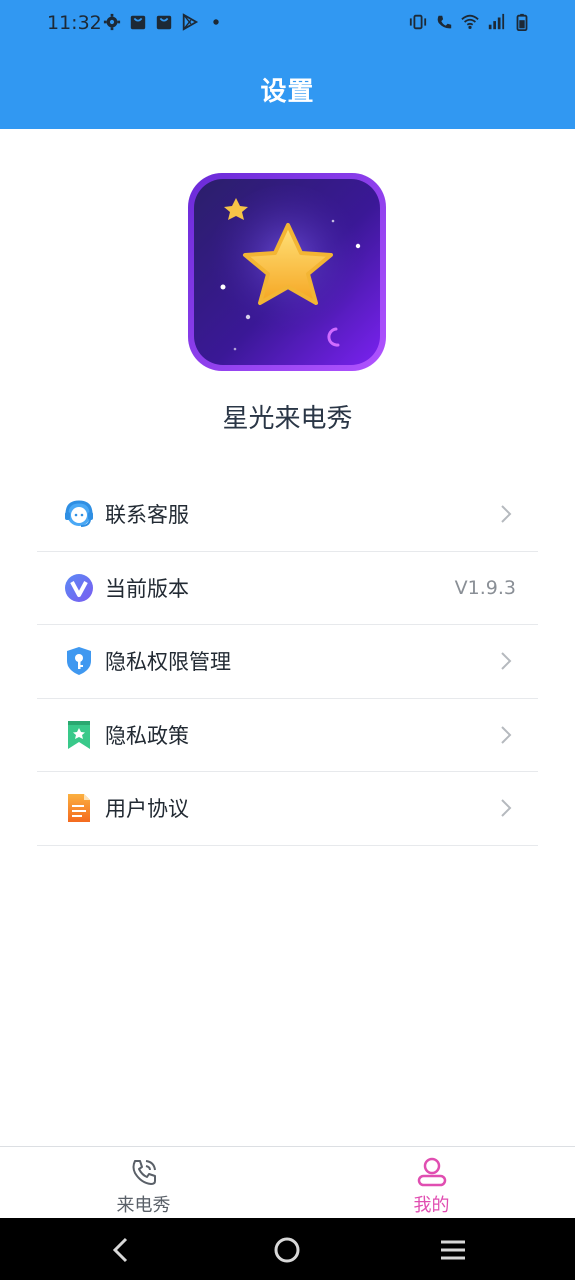 This screenshot has height=1280, width=575. Describe the element at coordinates (418, 22) in the screenshot. I see `vibrate-icon` at that location.